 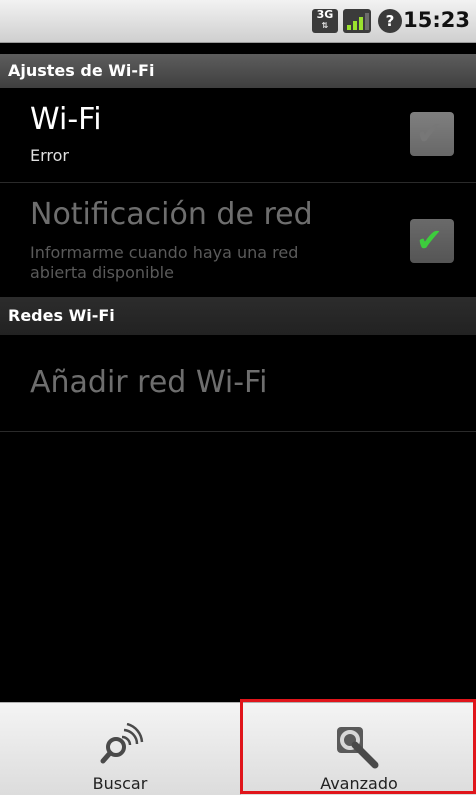 What do you see at coordinates (120, 783) in the screenshot?
I see `menu-item-label: Buscar` at bounding box center [120, 783].